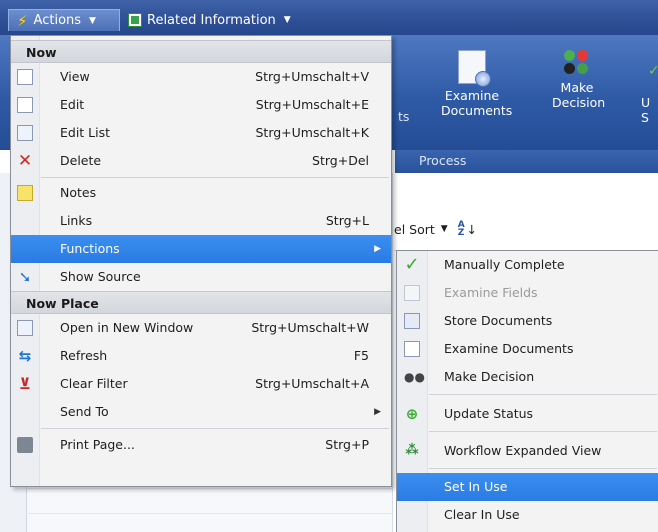 The width and height of the screenshot is (658, 532). I want to click on related-information-button: Related Information ▼, so click(207, 20).